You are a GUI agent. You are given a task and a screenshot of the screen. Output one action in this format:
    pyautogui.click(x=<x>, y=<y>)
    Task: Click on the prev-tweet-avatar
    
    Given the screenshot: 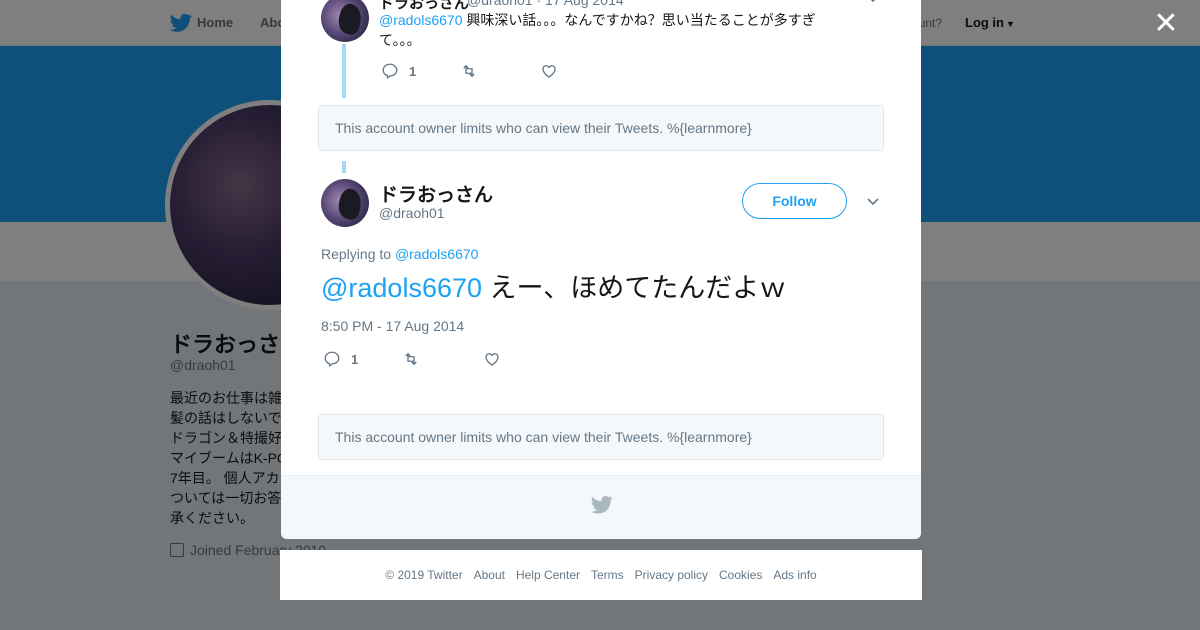 What is the action you would take?
    pyautogui.click(x=345, y=21)
    